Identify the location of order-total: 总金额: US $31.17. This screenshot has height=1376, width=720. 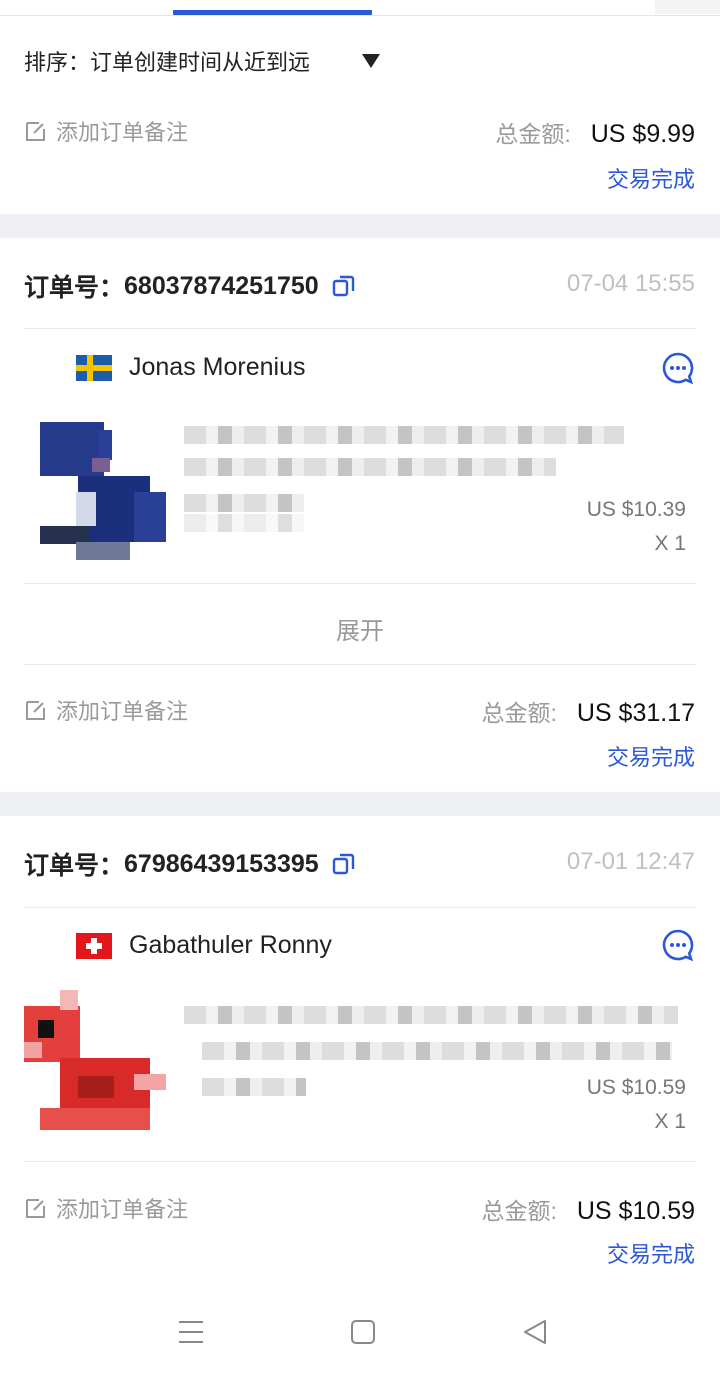
(588, 711).